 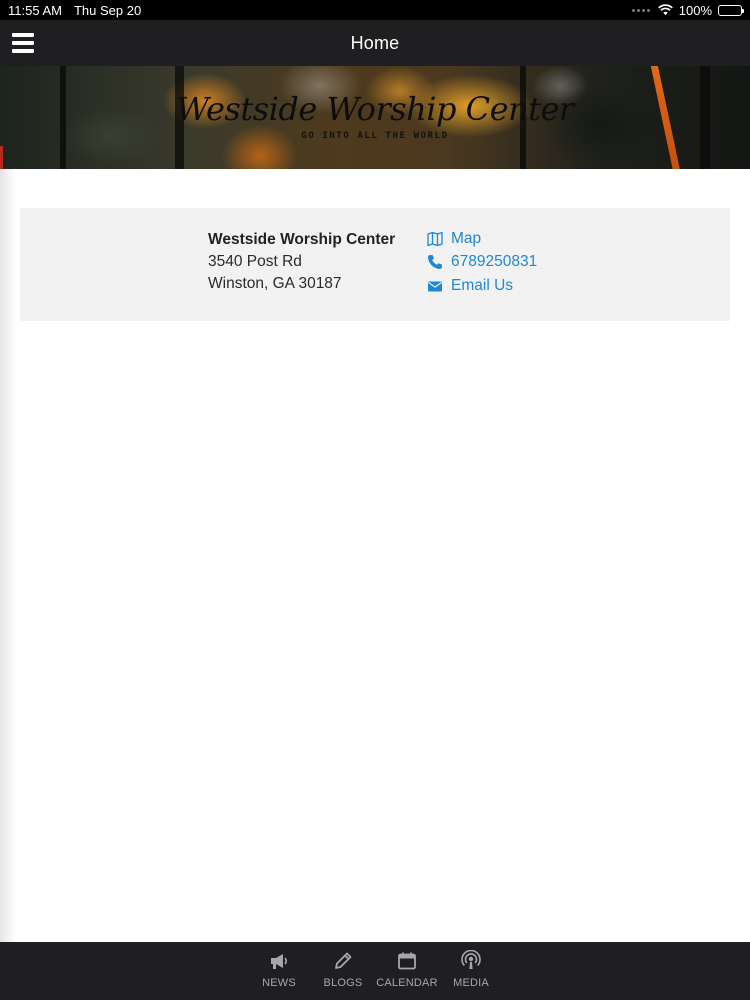 What do you see at coordinates (407, 971) in the screenshot?
I see `tab-calendar: CALENDAR` at bounding box center [407, 971].